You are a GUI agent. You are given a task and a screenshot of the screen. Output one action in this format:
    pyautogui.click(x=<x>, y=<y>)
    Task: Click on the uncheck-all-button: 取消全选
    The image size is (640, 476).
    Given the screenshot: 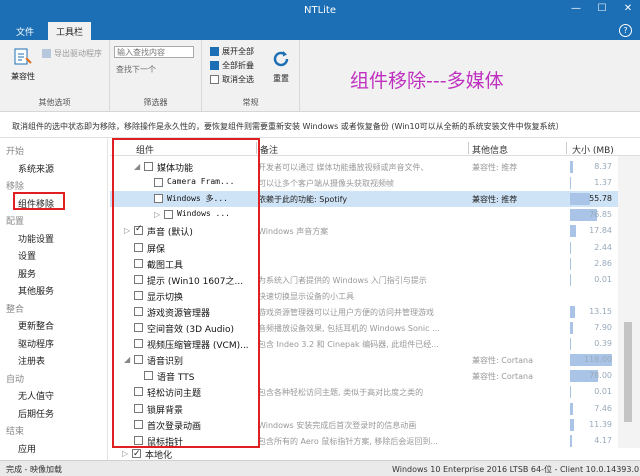 What is the action you would take?
    pyautogui.click(x=232, y=79)
    